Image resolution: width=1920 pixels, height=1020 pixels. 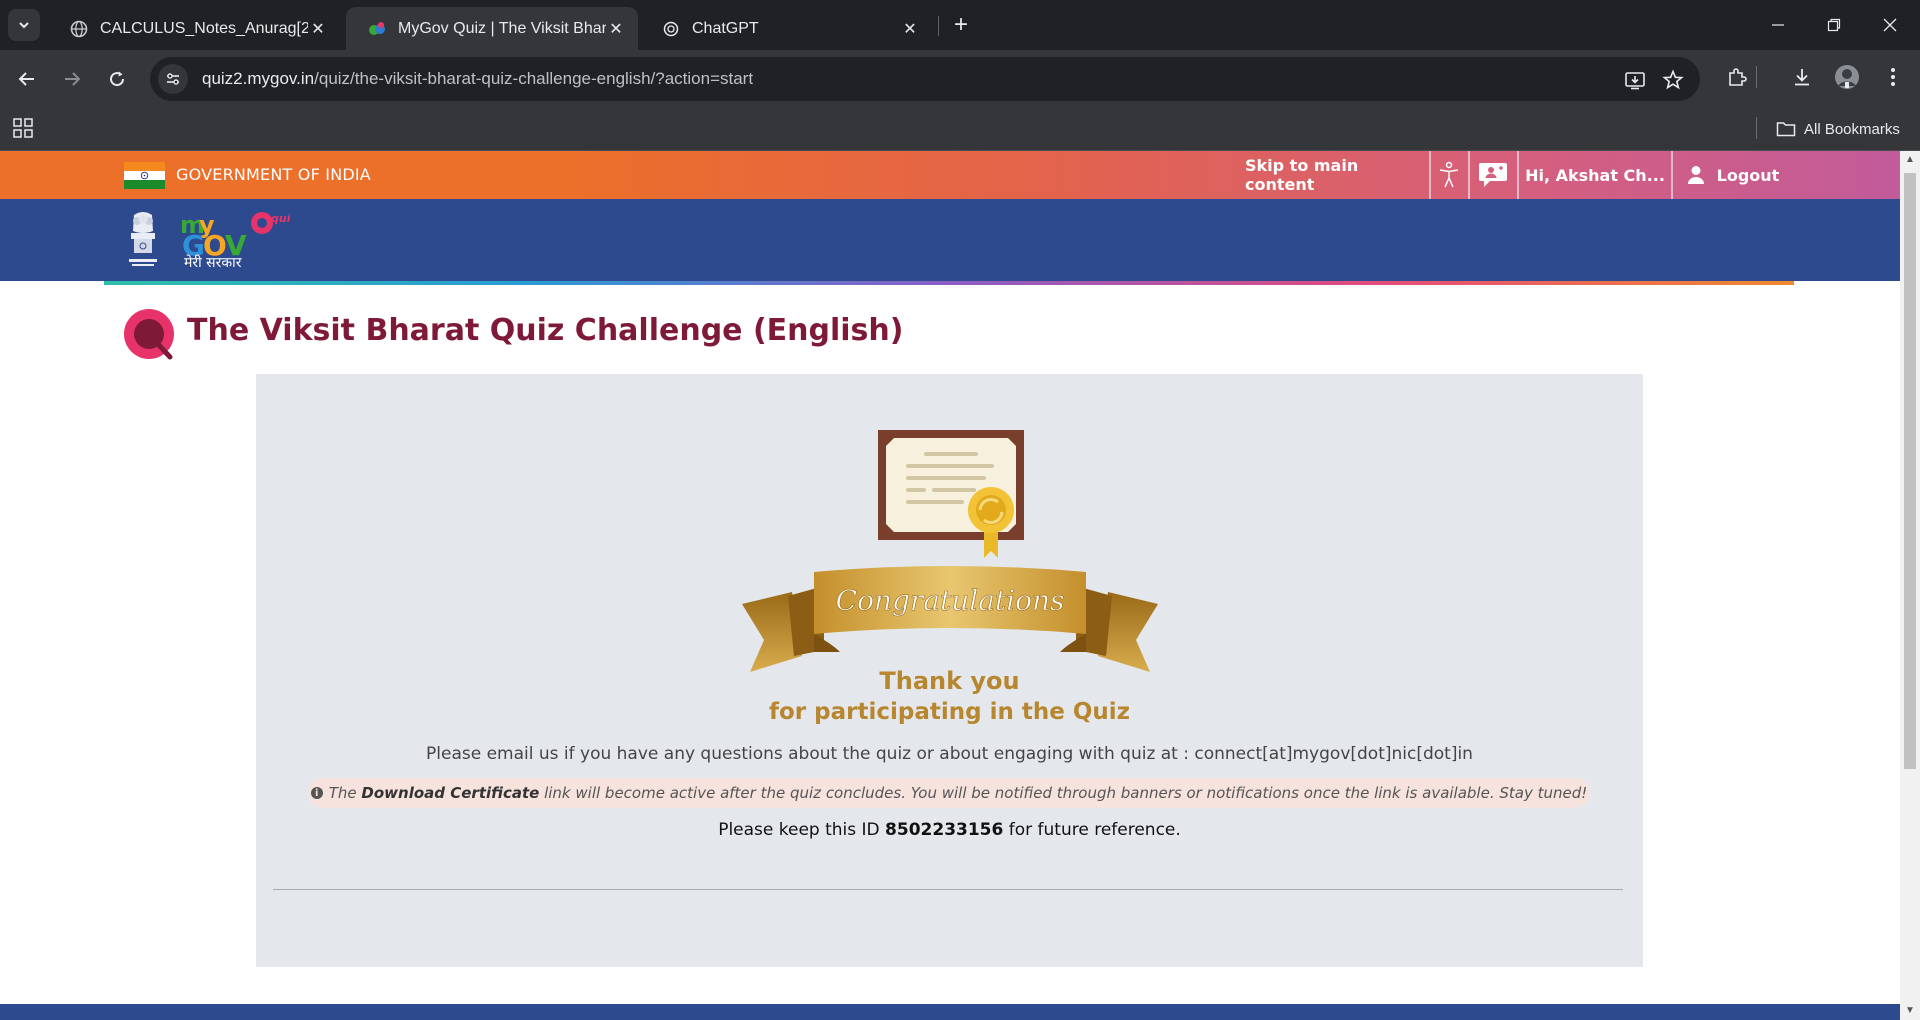 I want to click on skip-to-main-link: Skip to main content, so click(x=1336, y=175).